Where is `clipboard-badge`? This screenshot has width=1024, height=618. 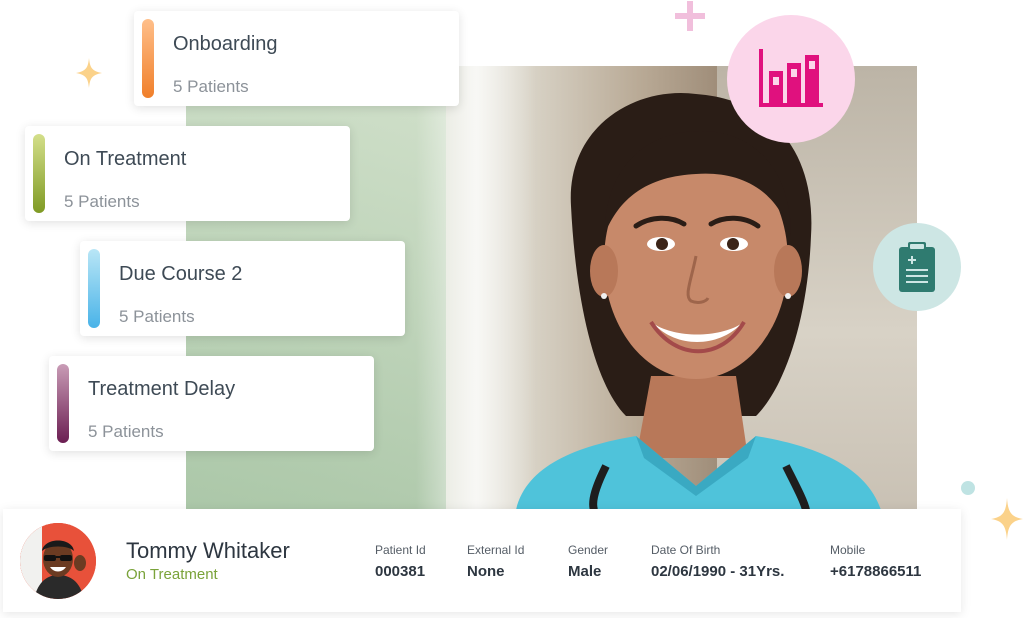
clipboard-badge is located at coordinates (917, 267).